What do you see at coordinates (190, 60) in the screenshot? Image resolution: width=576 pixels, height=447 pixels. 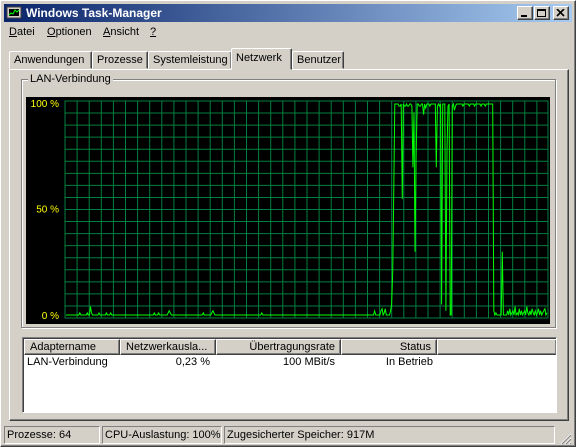 I see `tab-systemleistung: Systemleistung` at bounding box center [190, 60].